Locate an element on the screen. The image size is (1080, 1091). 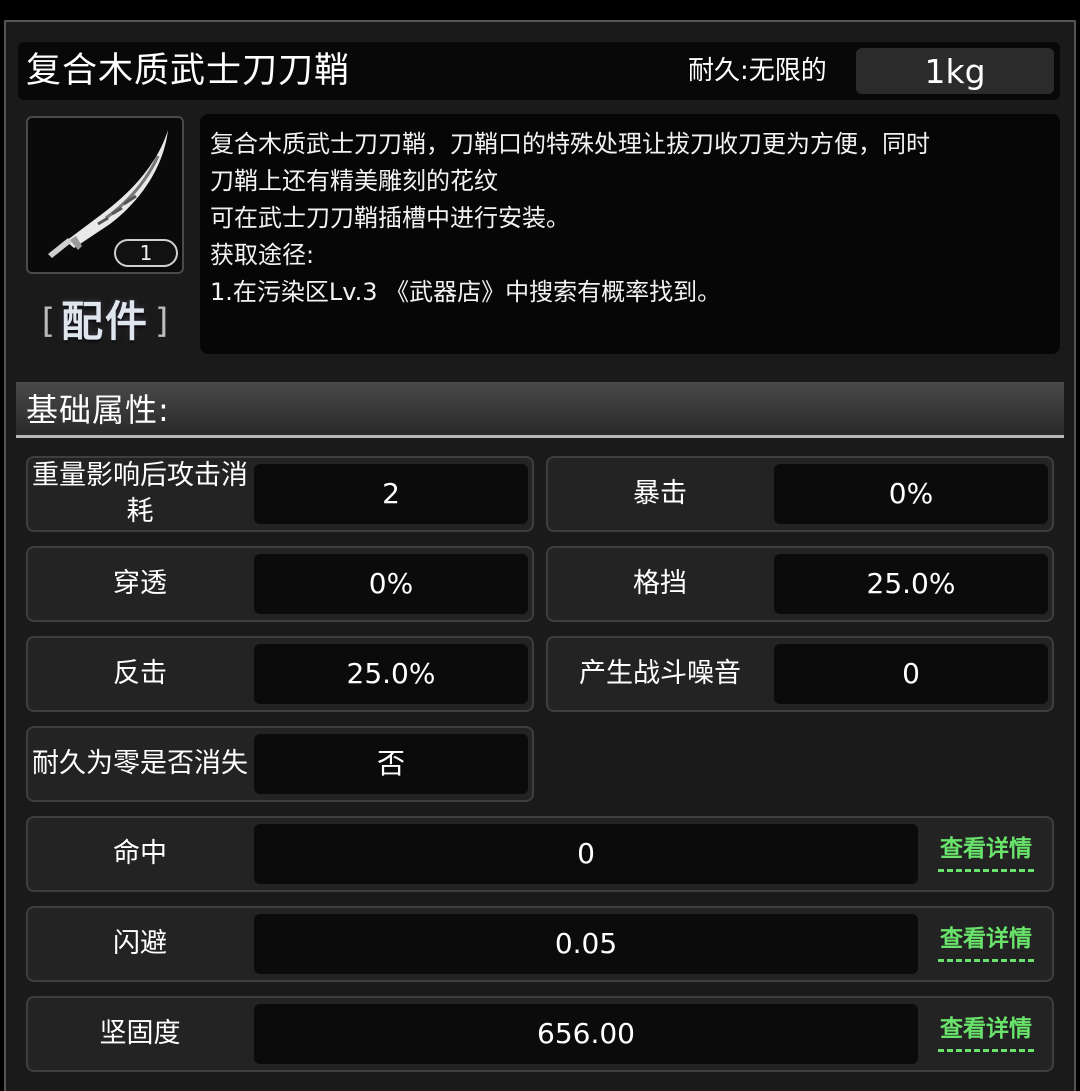
category-name: 配件 is located at coordinates (104, 321).